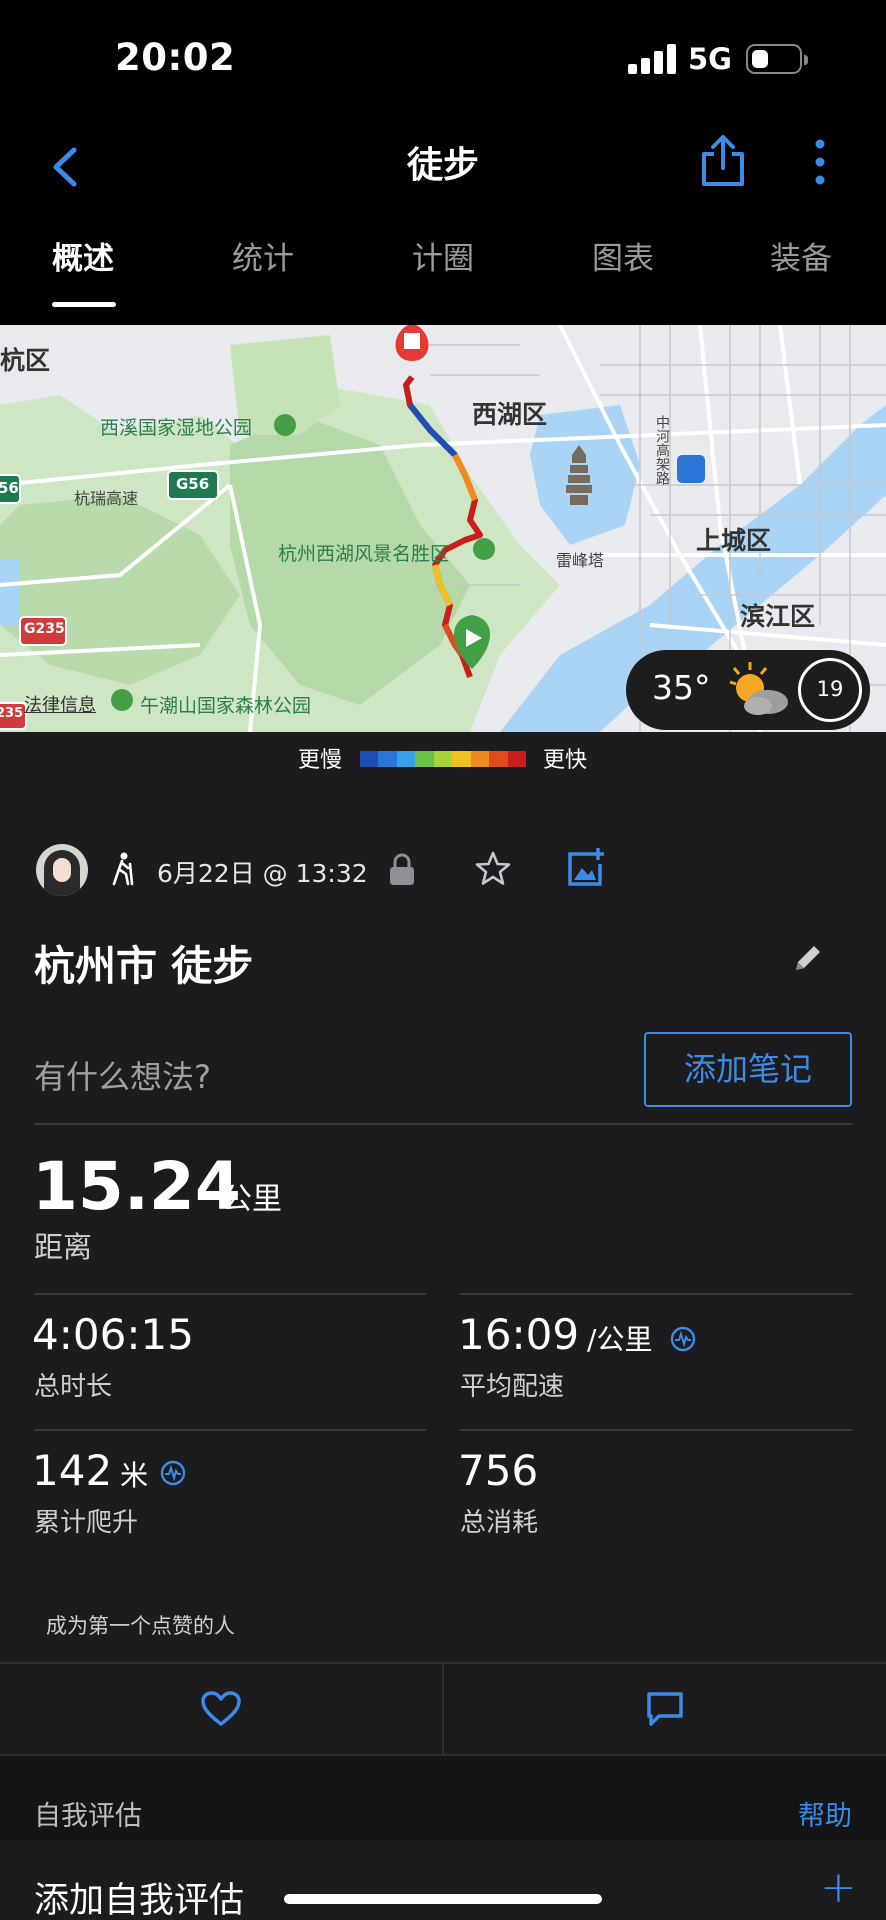 The height and width of the screenshot is (1920, 886). I want to click on share-icon, so click(723, 160).